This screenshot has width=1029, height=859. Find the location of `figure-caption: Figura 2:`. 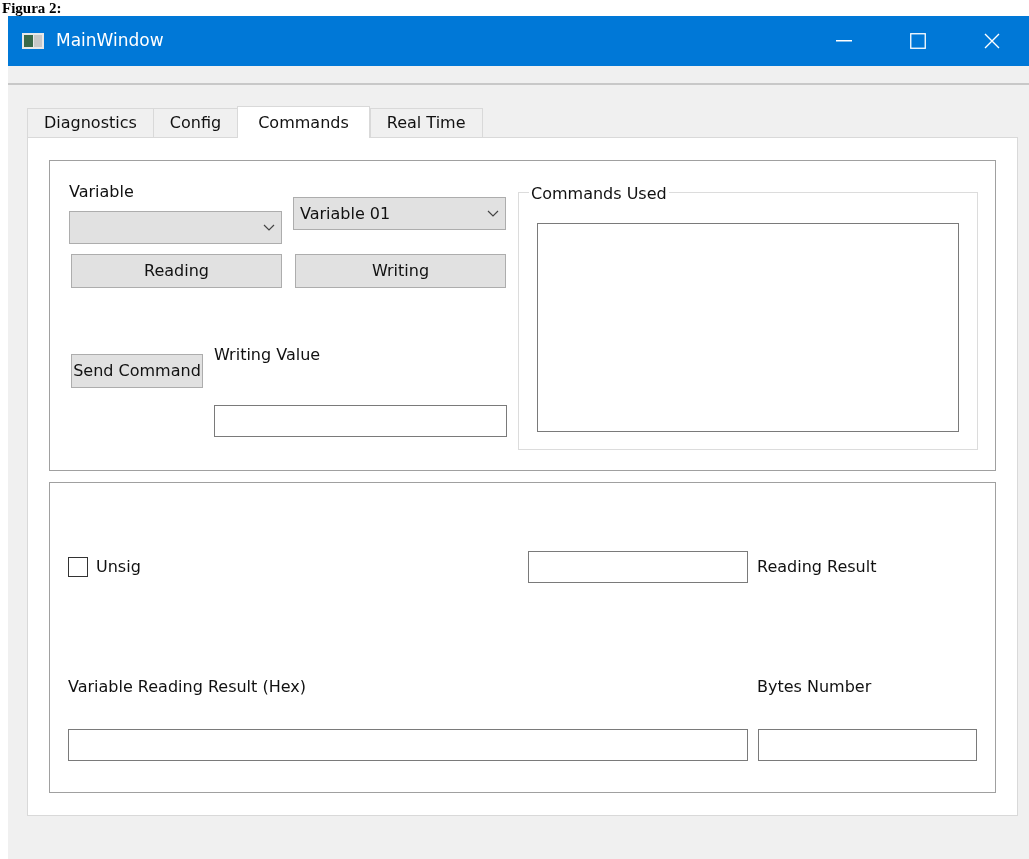

figure-caption: Figura 2: is located at coordinates (32, 8).